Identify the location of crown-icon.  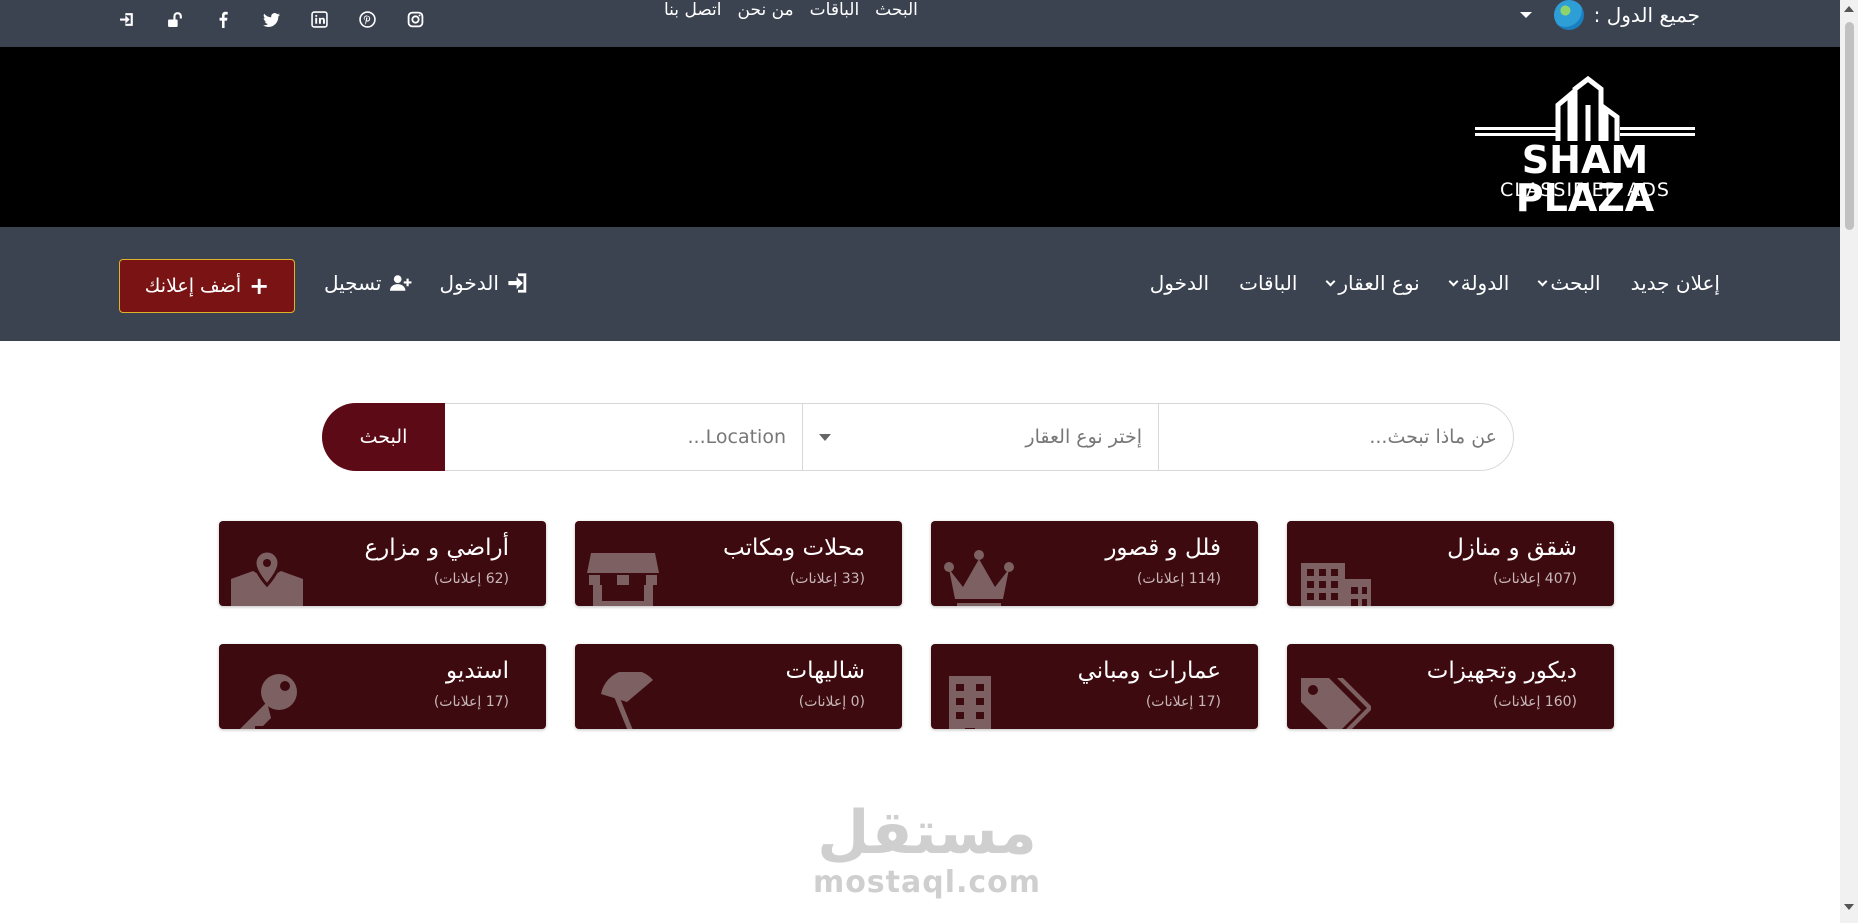
(979, 577).